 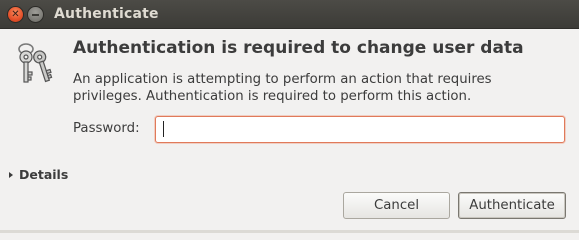 I want to click on window-title: Authenticate, so click(x=106, y=14).